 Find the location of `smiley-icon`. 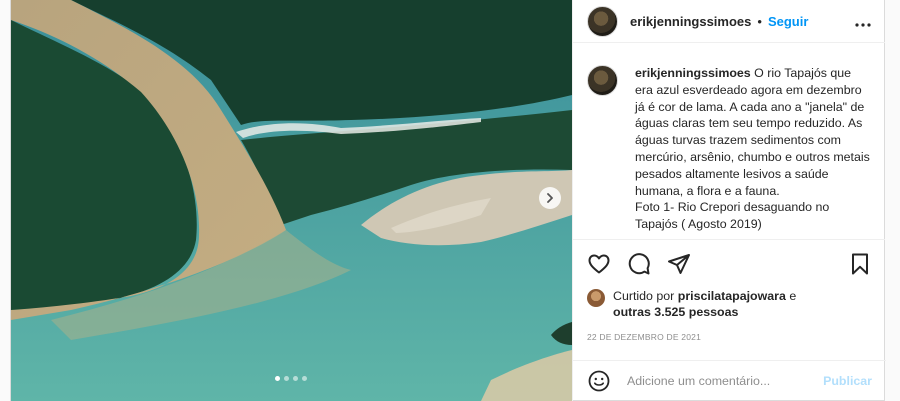

smiley-icon is located at coordinates (599, 381).